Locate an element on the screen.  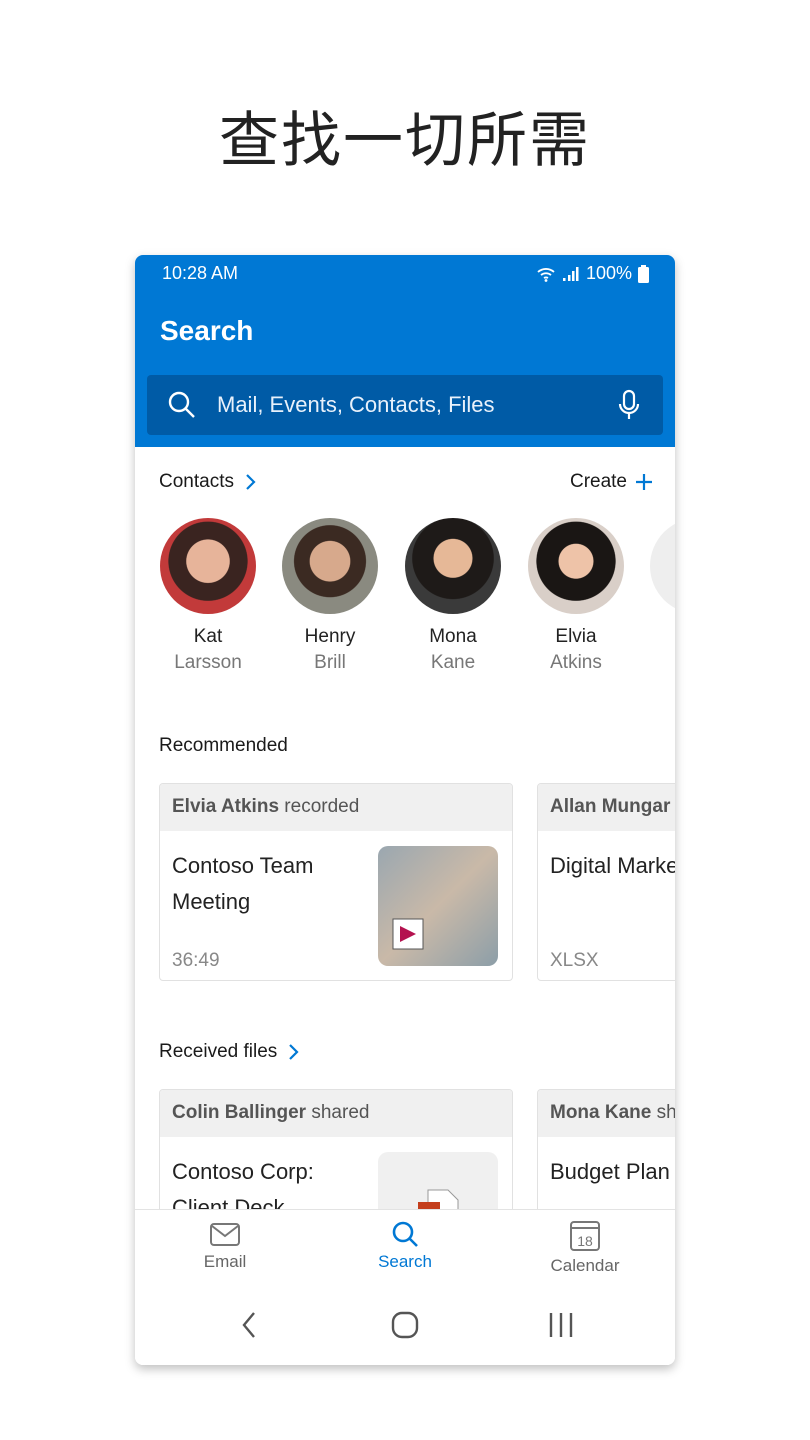
battery-percent: 100% is located at coordinates (608, 273).